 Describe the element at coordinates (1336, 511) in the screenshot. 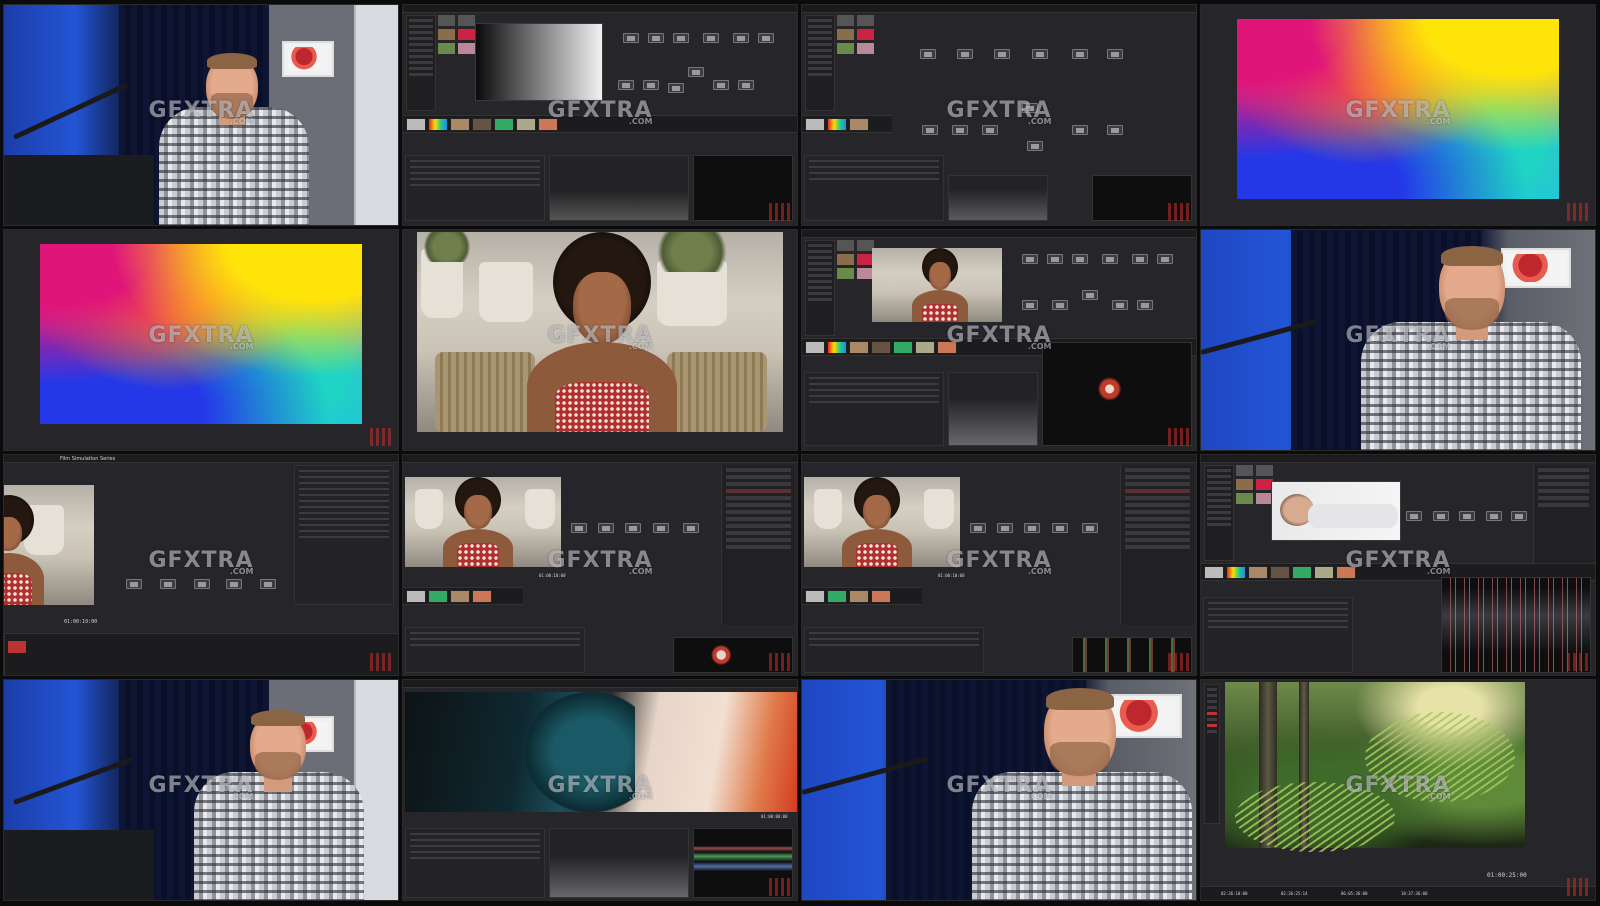

I see `viewer-reclining-portrait` at that location.